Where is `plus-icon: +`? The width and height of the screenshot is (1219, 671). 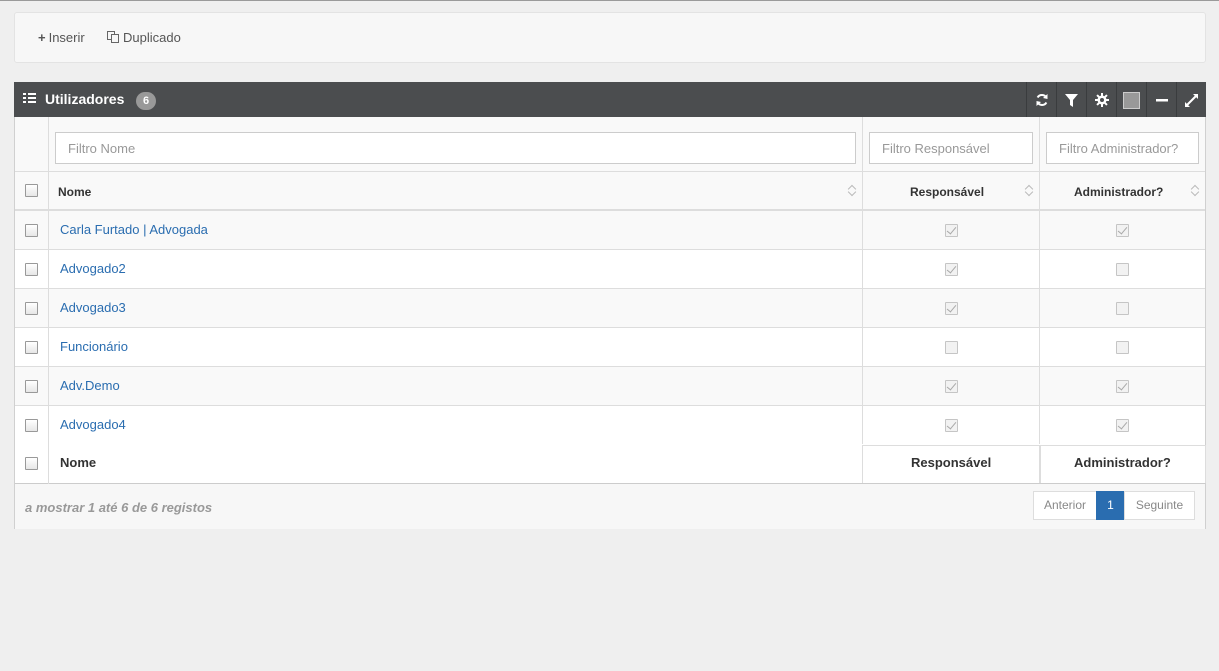
plus-icon: + is located at coordinates (42, 37).